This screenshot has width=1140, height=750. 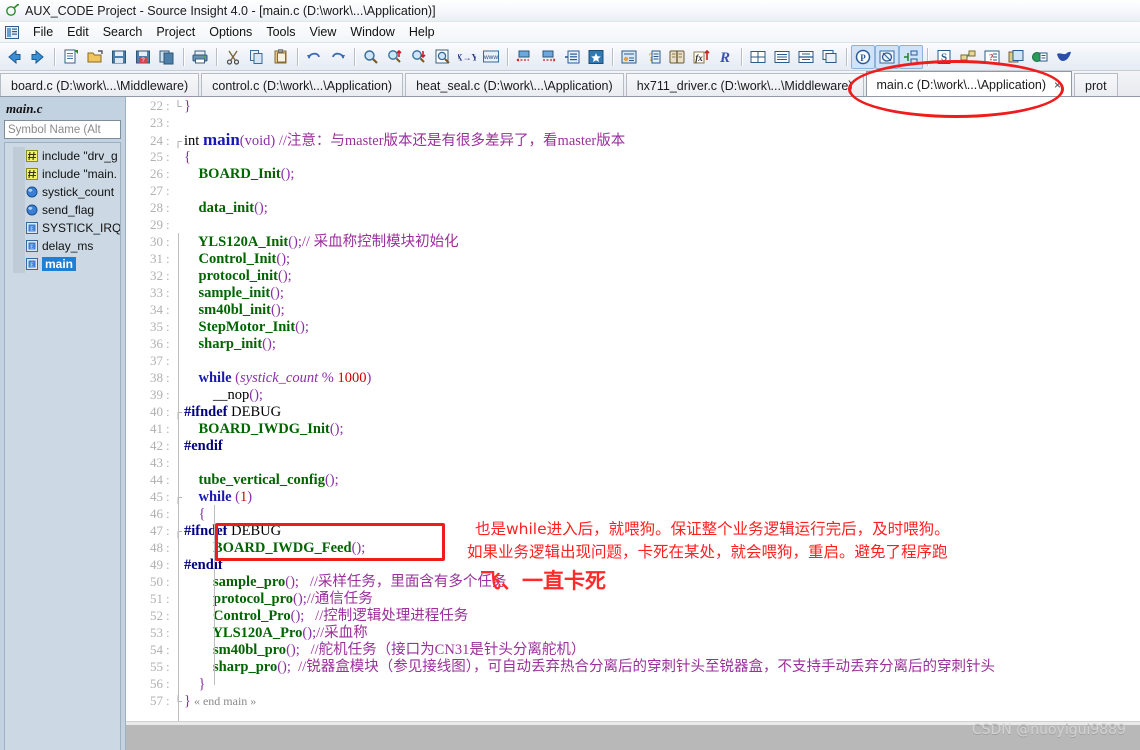 What do you see at coordinates (372, 32) in the screenshot?
I see `menu-window: Window` at bounding box center [372, 32].